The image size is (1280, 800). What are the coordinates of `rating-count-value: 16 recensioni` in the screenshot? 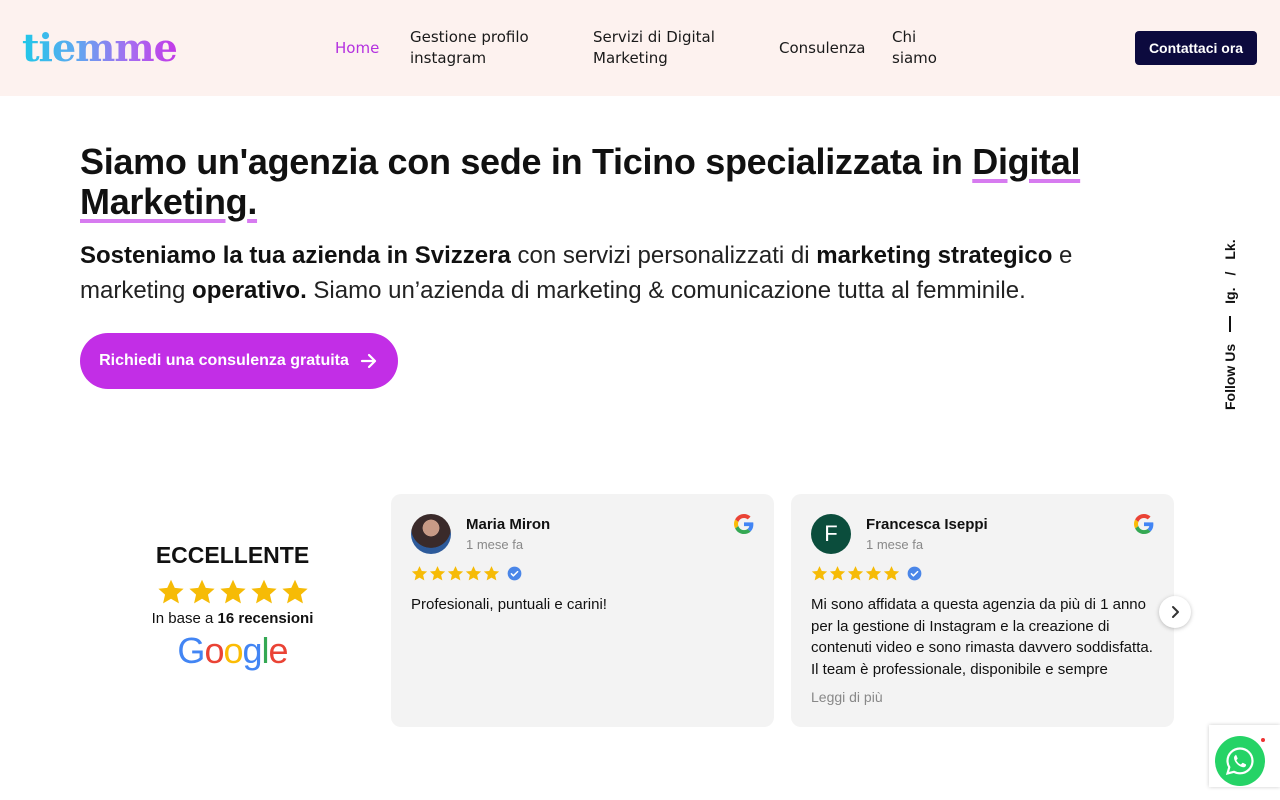 It's located at (265, 618).